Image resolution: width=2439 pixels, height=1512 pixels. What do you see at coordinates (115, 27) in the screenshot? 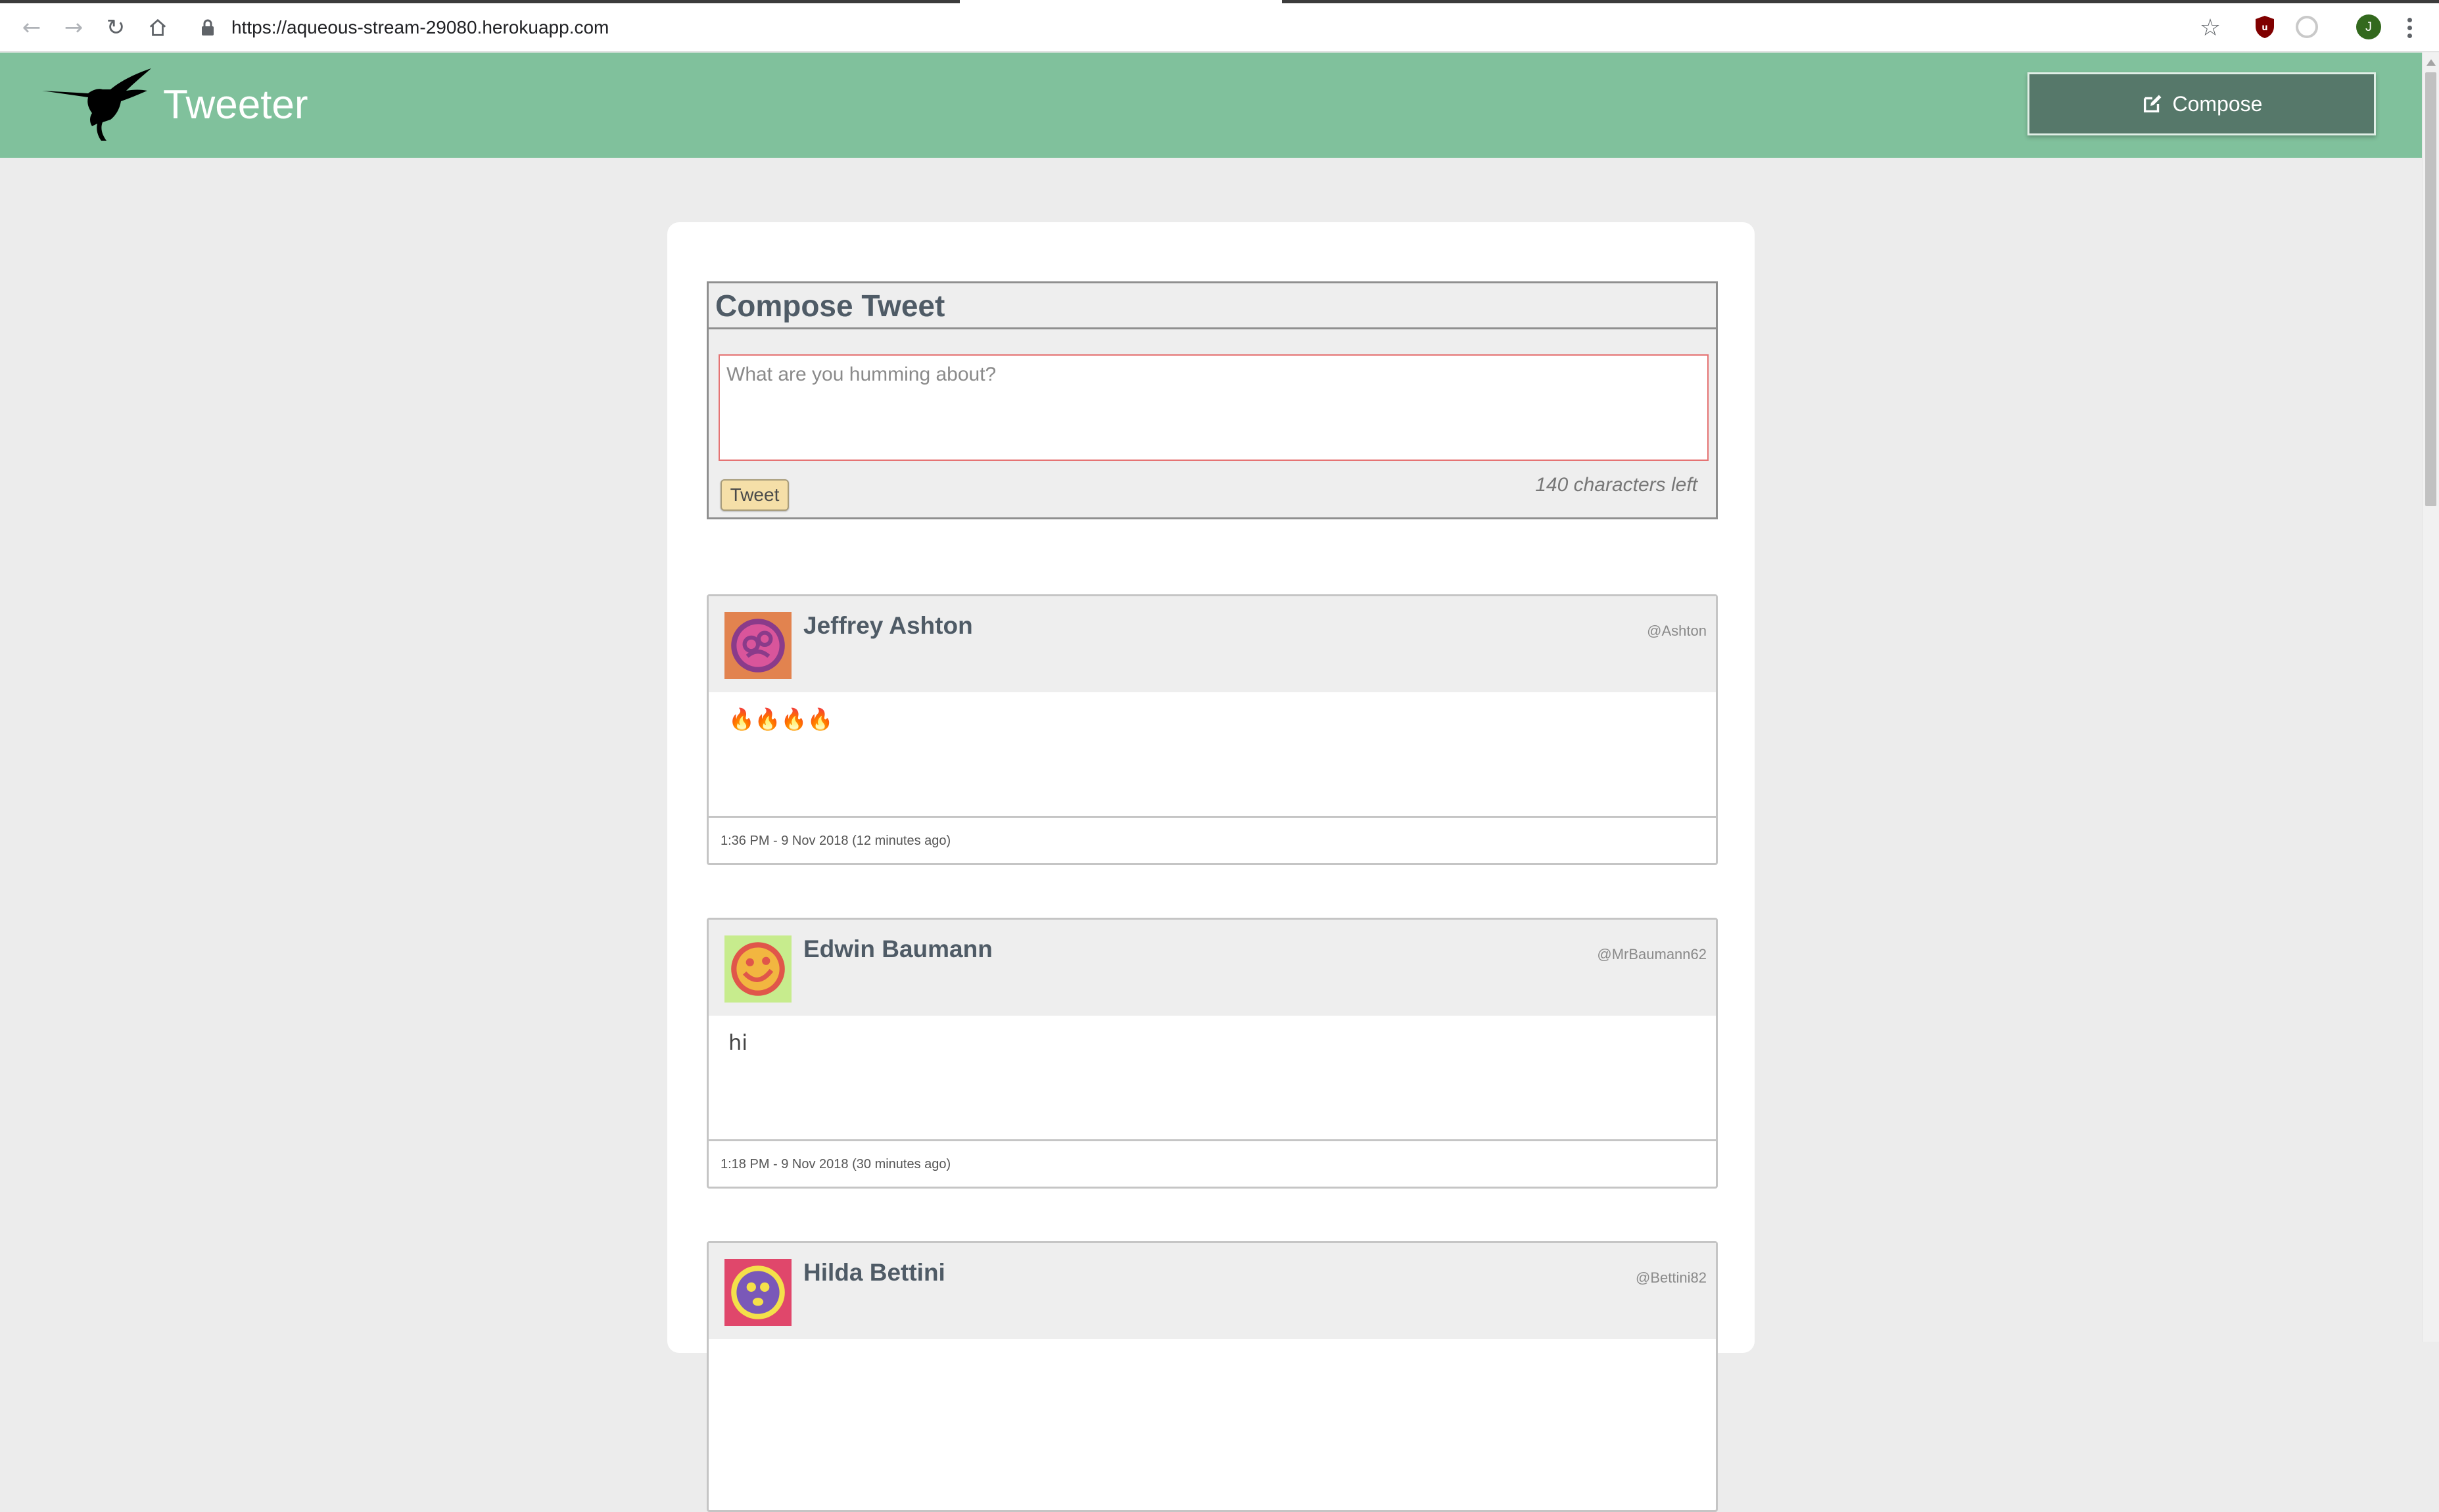
I see `reload-icon: ↻` at bounding box center [115, 27].